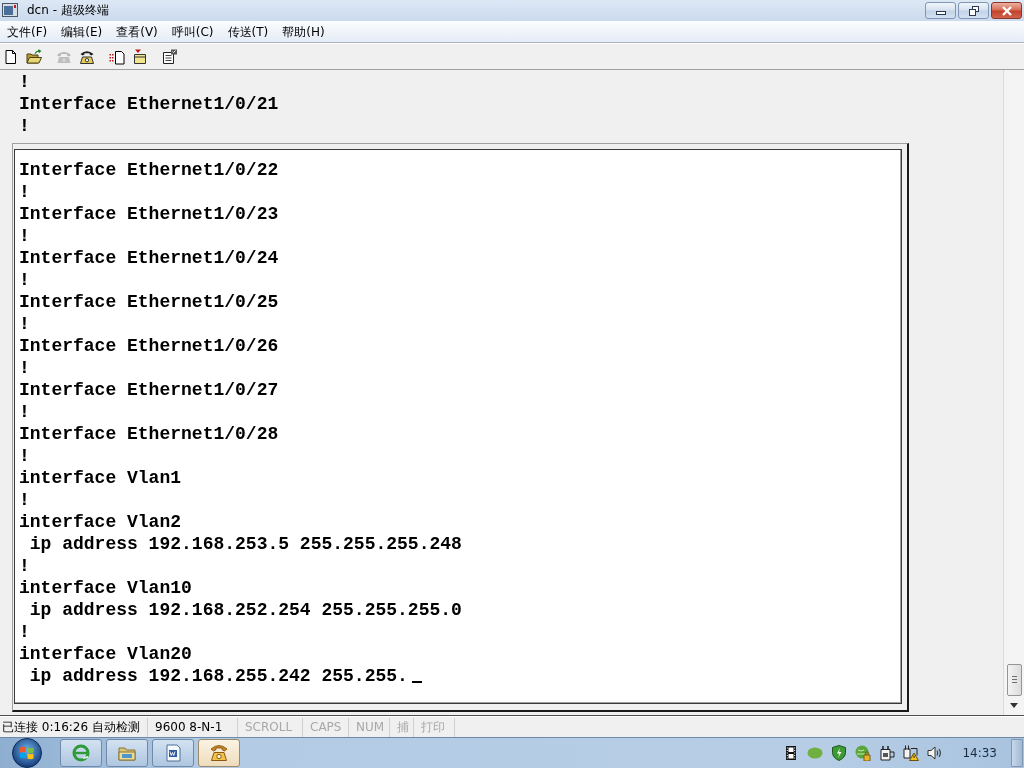 This screenshot has width=1024, height=768. I want to click on window-icon, so click(10, 10).